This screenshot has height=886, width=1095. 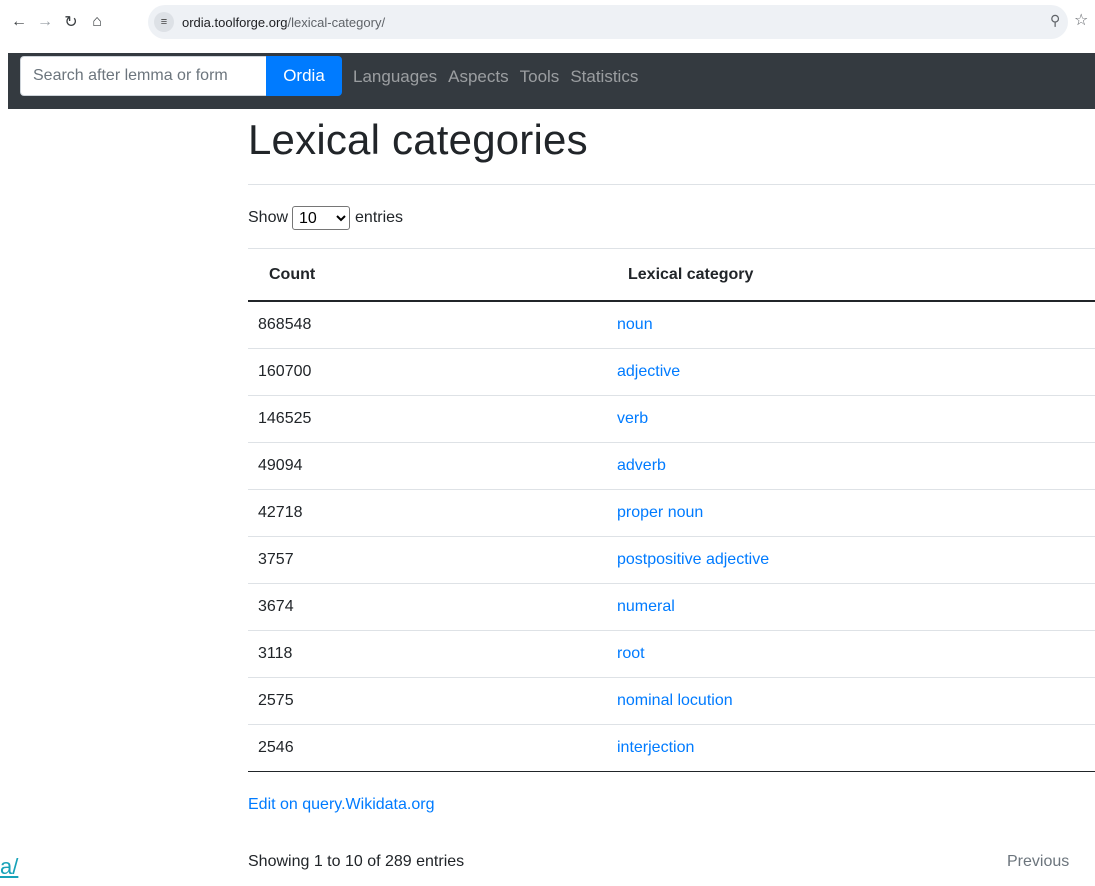 I want to click on category-cell: nominal locution, so click(x=851, y=701).